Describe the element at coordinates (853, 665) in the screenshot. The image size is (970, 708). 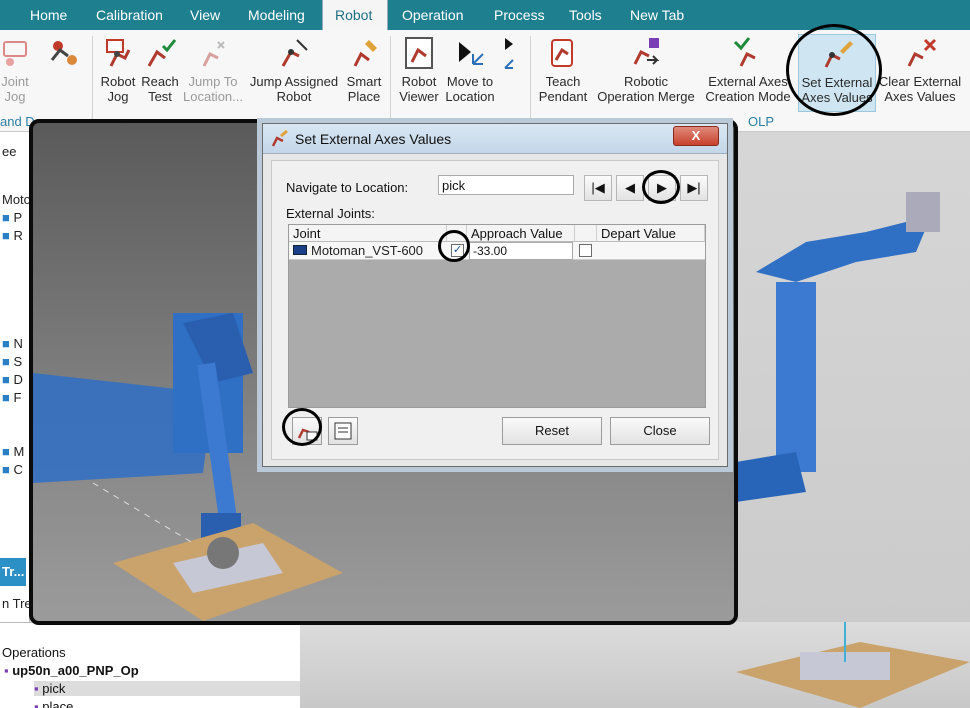
I see `pallet-model-right` at that location.